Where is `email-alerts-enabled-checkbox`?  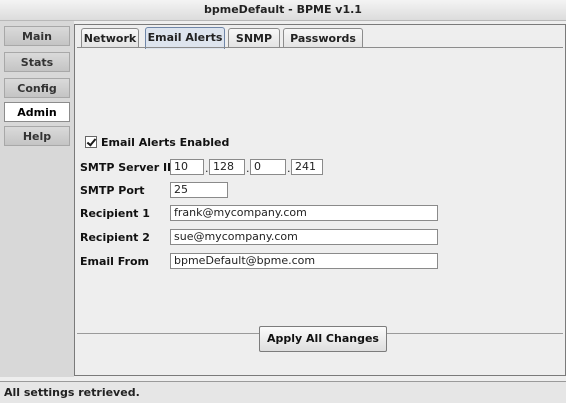
email-alerts-enabled-checkbox is located at coordinates (91, 142).